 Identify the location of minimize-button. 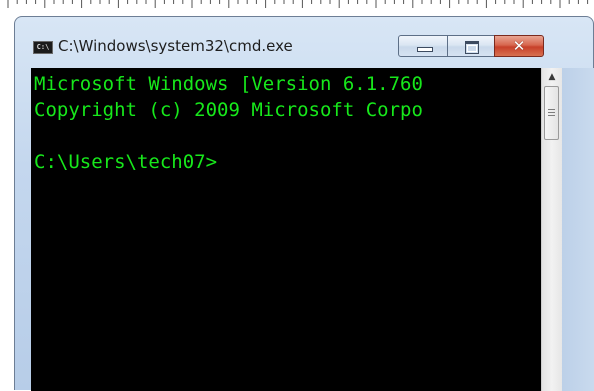
(423, 46).